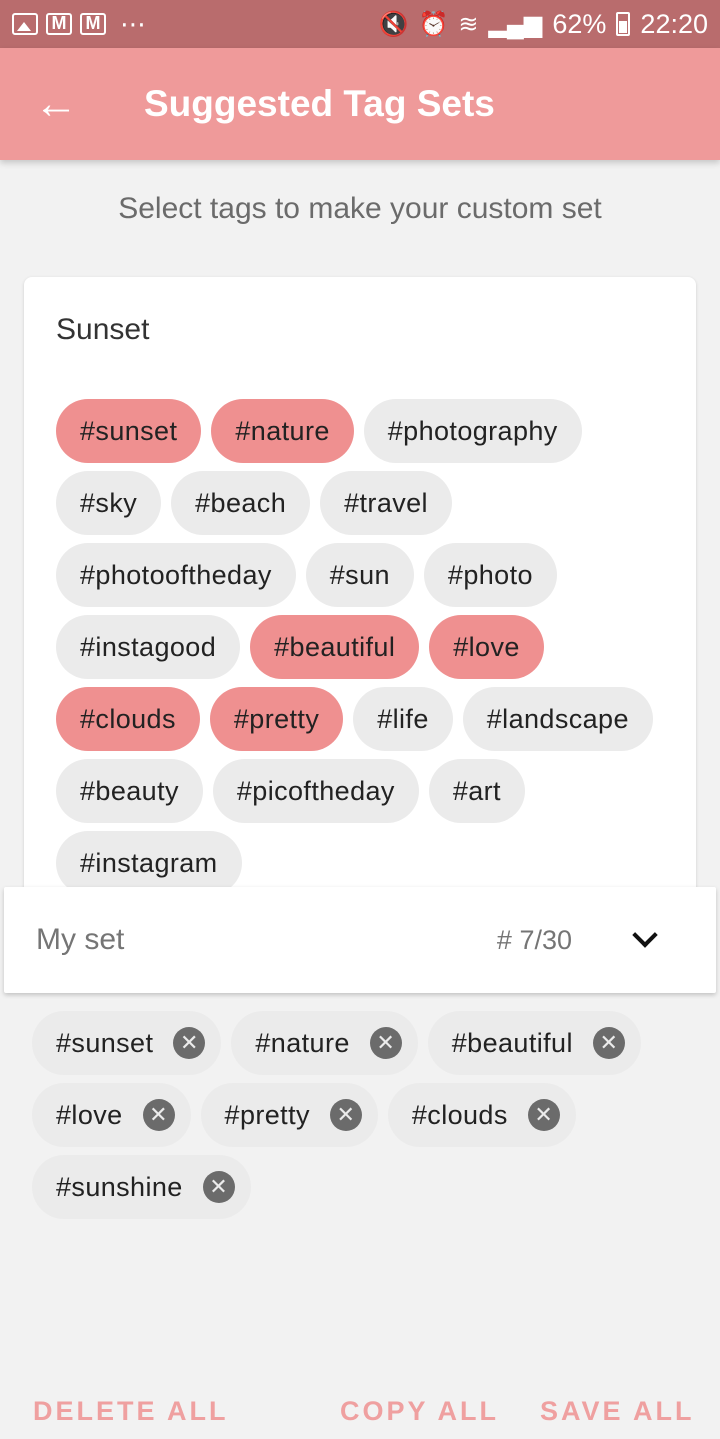 The width and height of the screenshot is (720, 1439). Describe the element at coordinates (534, 939) in the screenshot. I see `tag-count: # 7/30` at that location.